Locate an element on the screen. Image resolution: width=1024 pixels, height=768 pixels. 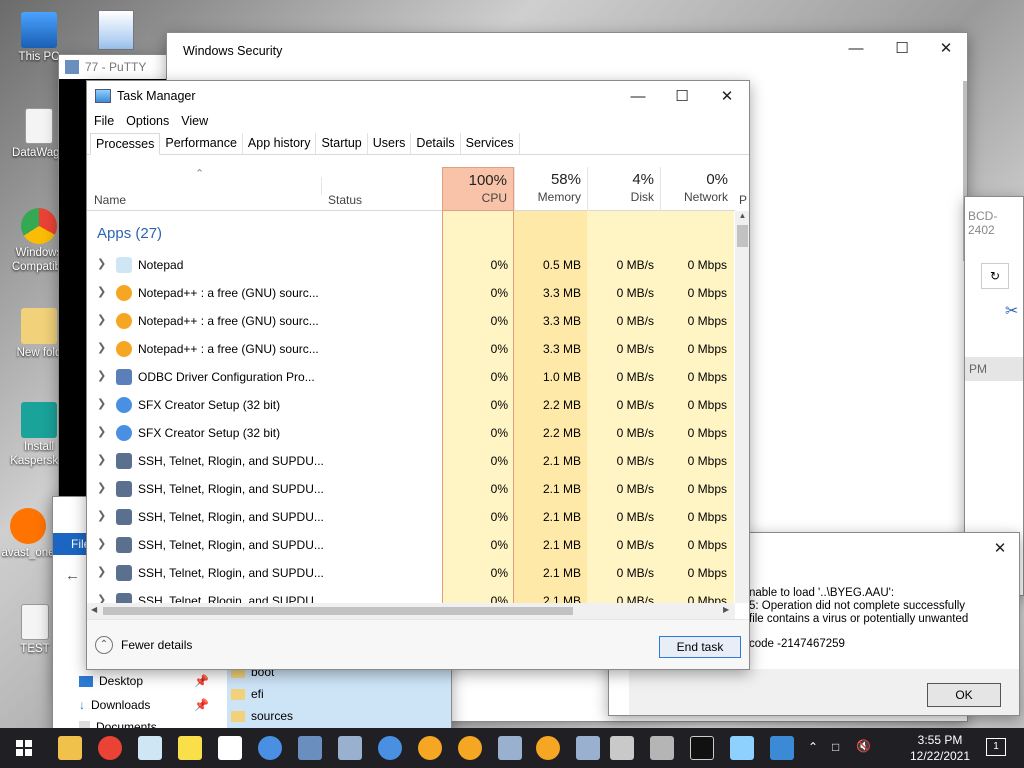
desktop-icon-avast: avast_one is located at coordinates (28, 534).